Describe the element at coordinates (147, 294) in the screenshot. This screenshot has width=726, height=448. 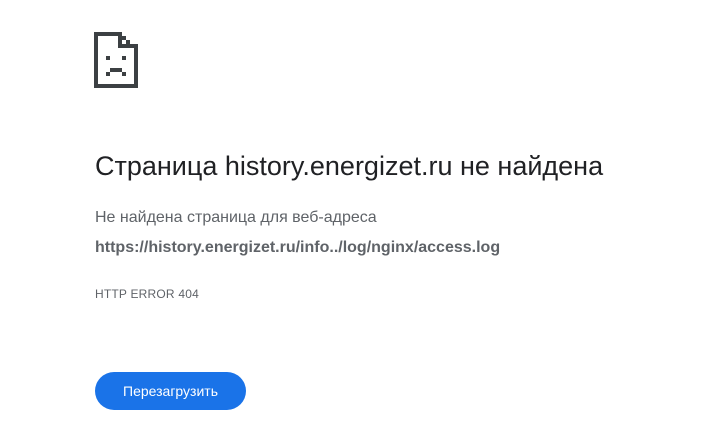
I see `error-code: HTTP ERROR 404` at that location.